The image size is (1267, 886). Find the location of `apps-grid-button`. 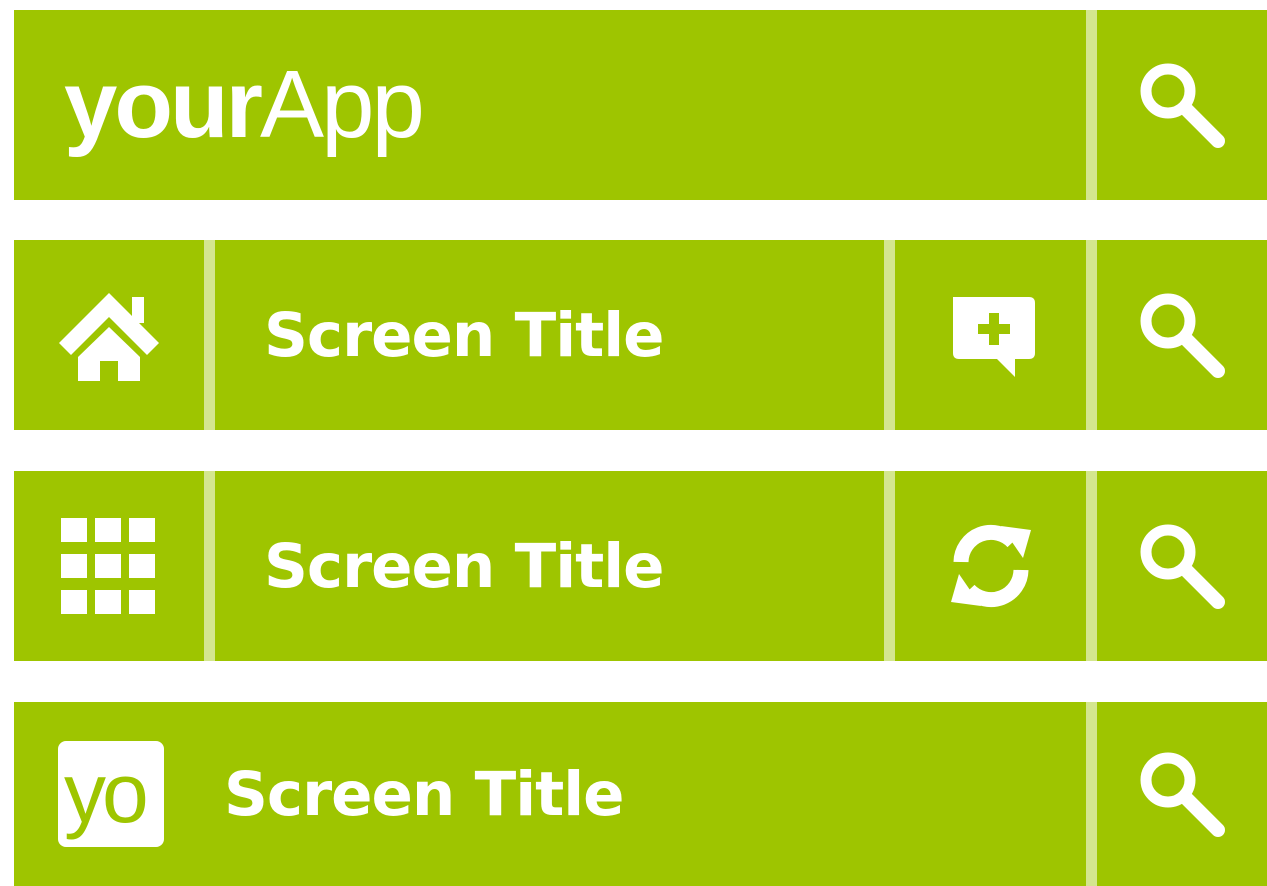

apps-grid-button is located at coordinates (109, 566).